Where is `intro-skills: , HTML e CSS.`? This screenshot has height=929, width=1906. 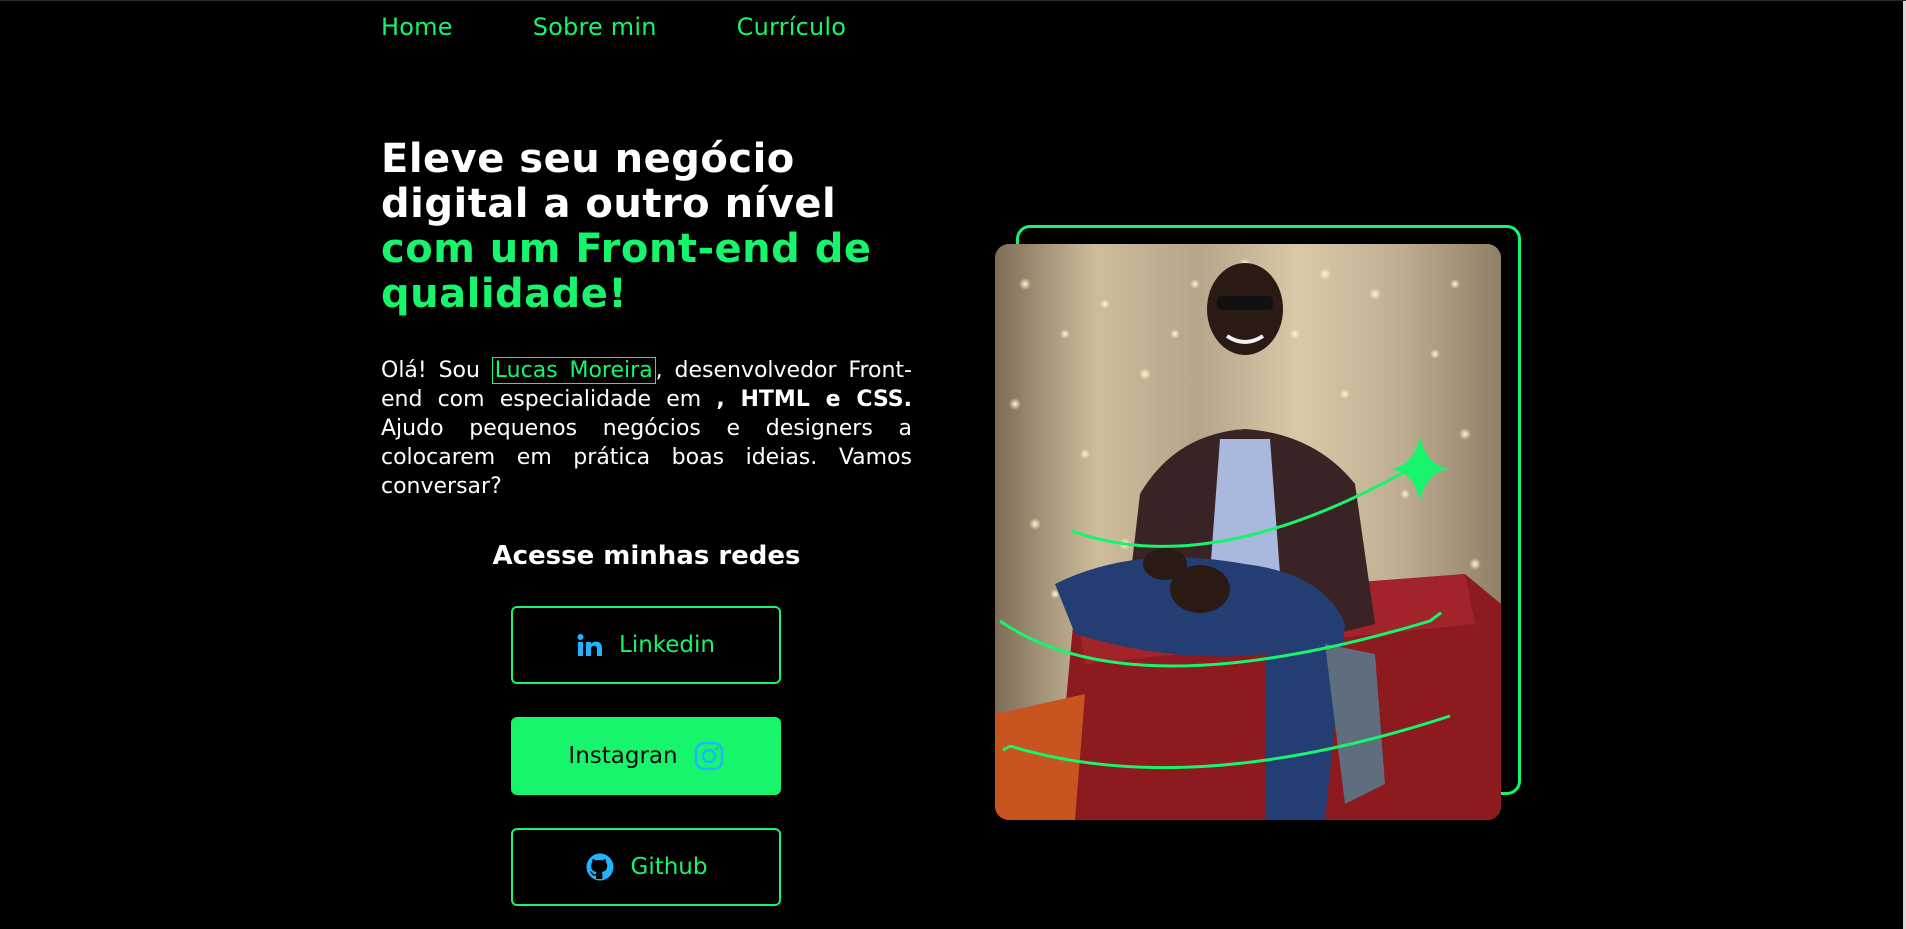 intro-skills: , HTML e CSS. is located at coordinates (814, 399).